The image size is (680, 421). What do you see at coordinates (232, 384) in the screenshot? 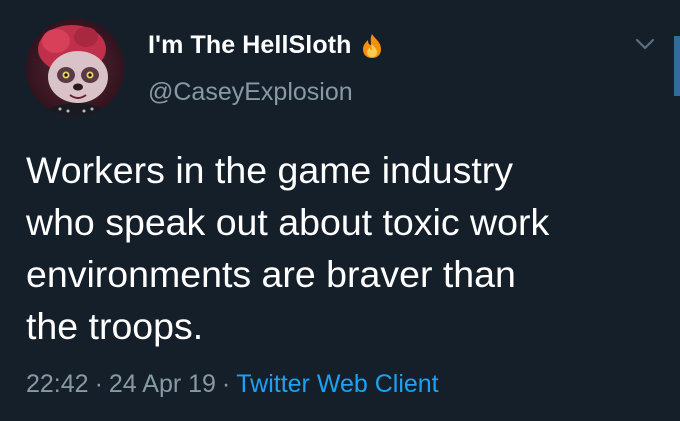
I see `tweet-meta: 22:42 · 24 Apr 19 · Twitter Web Client` at bounding box center [232, 384].